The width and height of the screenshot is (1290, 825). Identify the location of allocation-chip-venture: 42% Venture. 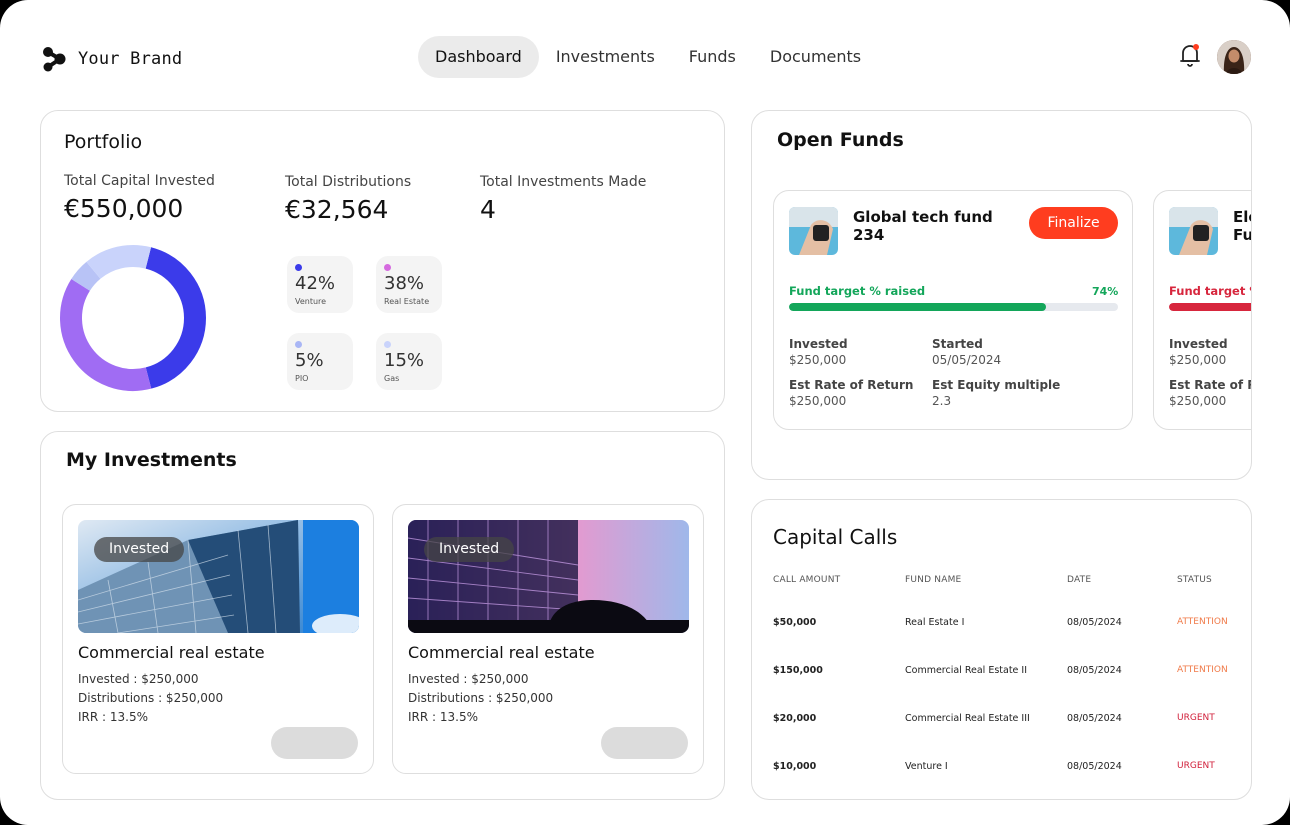
(320, 284).